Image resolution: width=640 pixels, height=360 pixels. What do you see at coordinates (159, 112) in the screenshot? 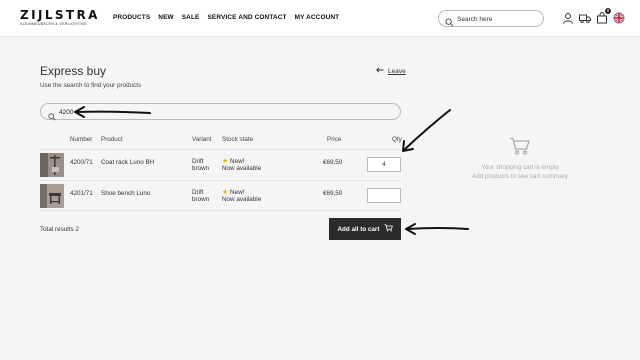
I see `product-search-input` at bounding box center [159, 112].